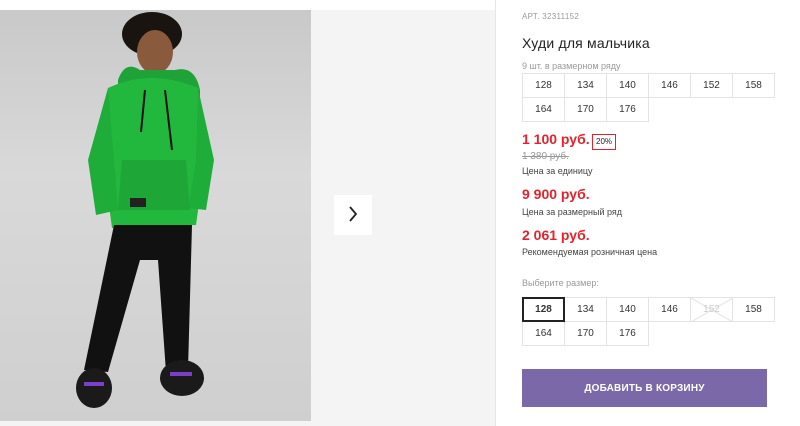  I want to click on size-picker-grid: 128 134 140 146 152 158 164 170 176, so click(648, 321).